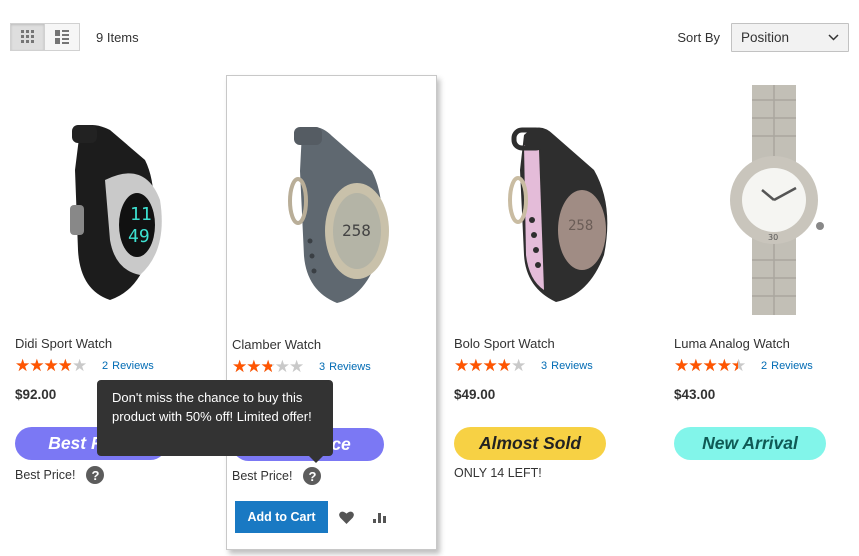  I want to click on sort-by-label: Sort By, so click(698, 37).